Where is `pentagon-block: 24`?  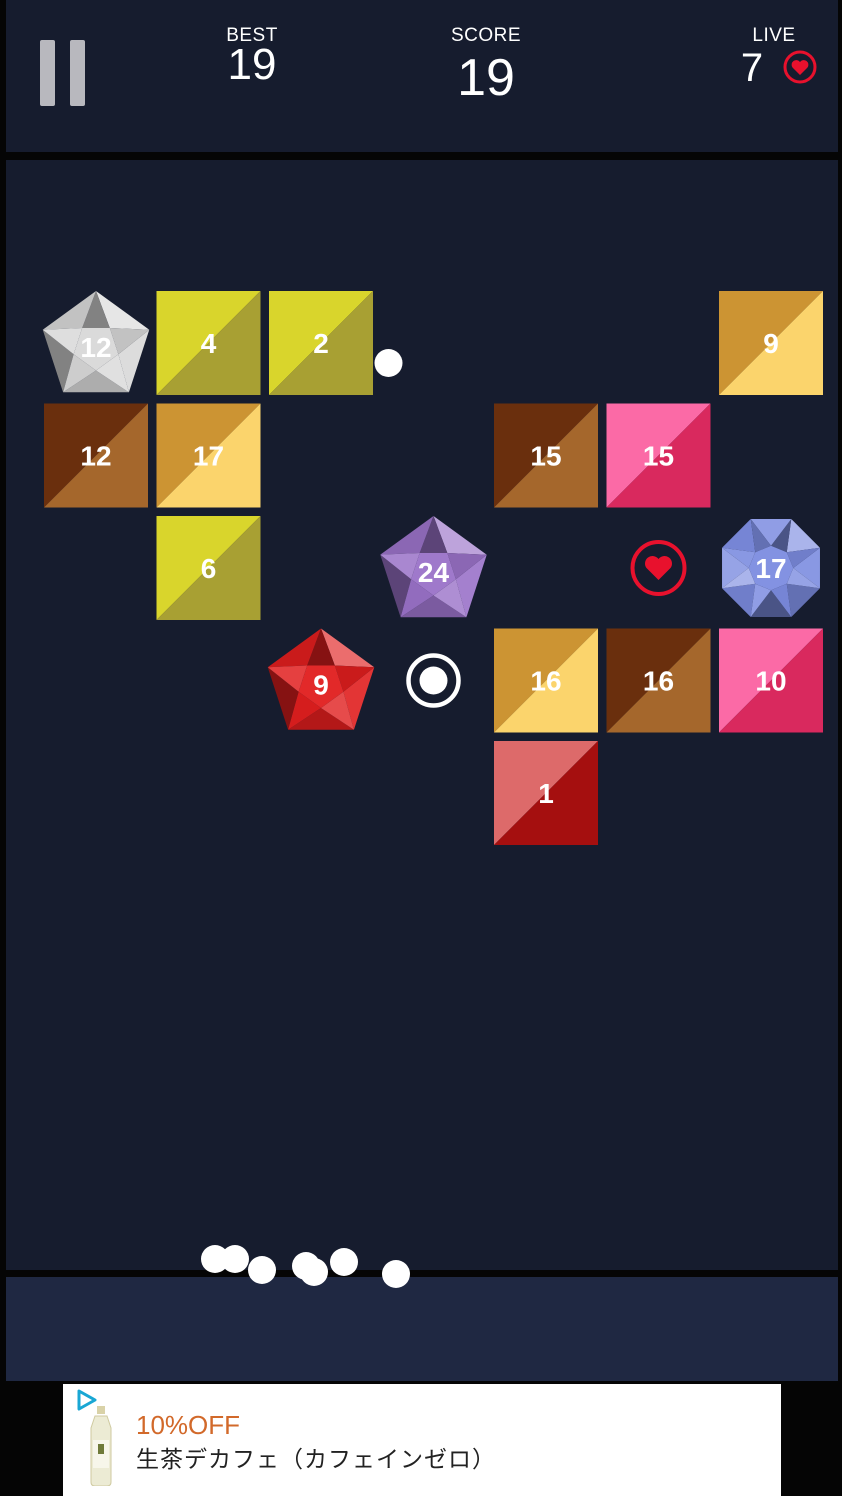 pentagon-block: 24 is located at coordinates (433, 567).